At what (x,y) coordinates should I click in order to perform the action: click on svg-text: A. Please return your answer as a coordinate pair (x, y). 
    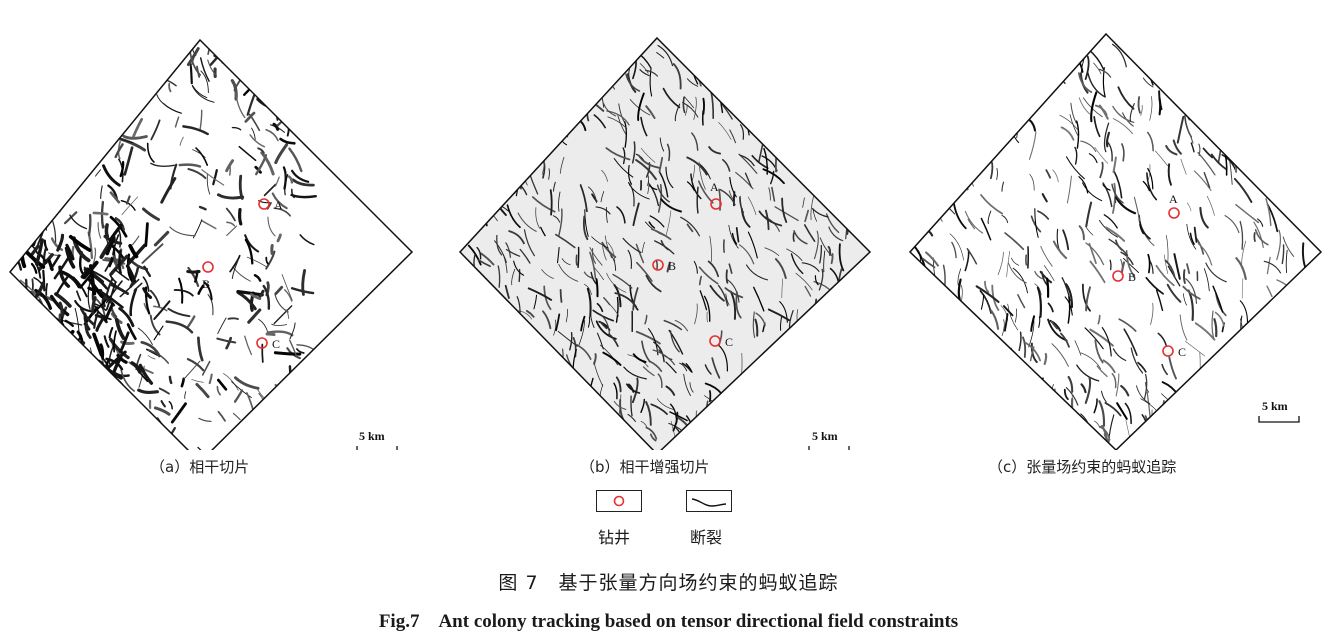
    Looking at the image, I should click on (714, 187).